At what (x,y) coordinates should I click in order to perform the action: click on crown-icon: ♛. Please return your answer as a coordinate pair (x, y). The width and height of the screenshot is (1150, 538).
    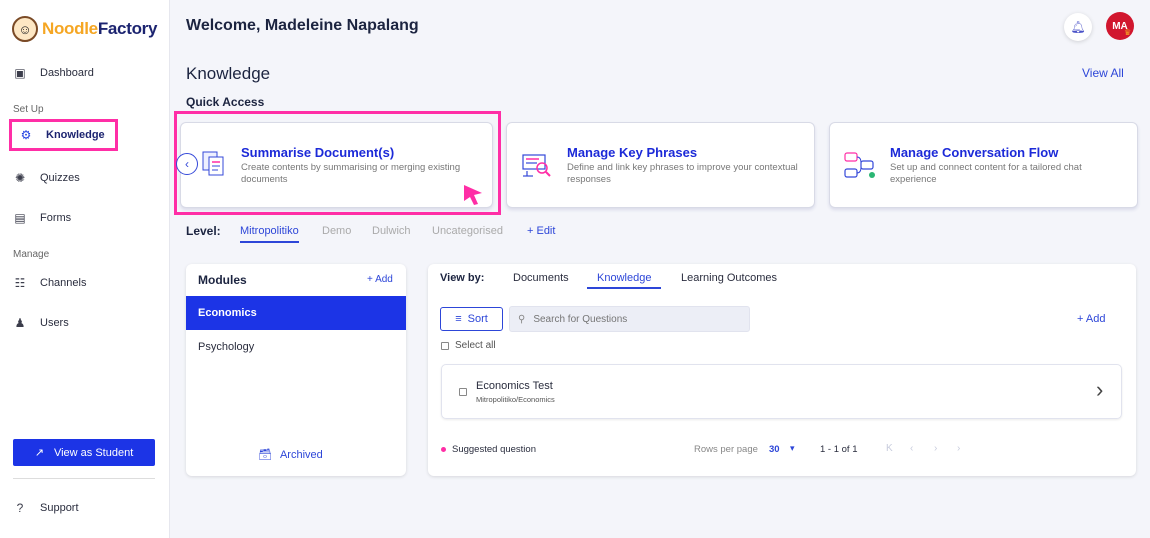
    Looking at the image, I should click on (1128, 32).